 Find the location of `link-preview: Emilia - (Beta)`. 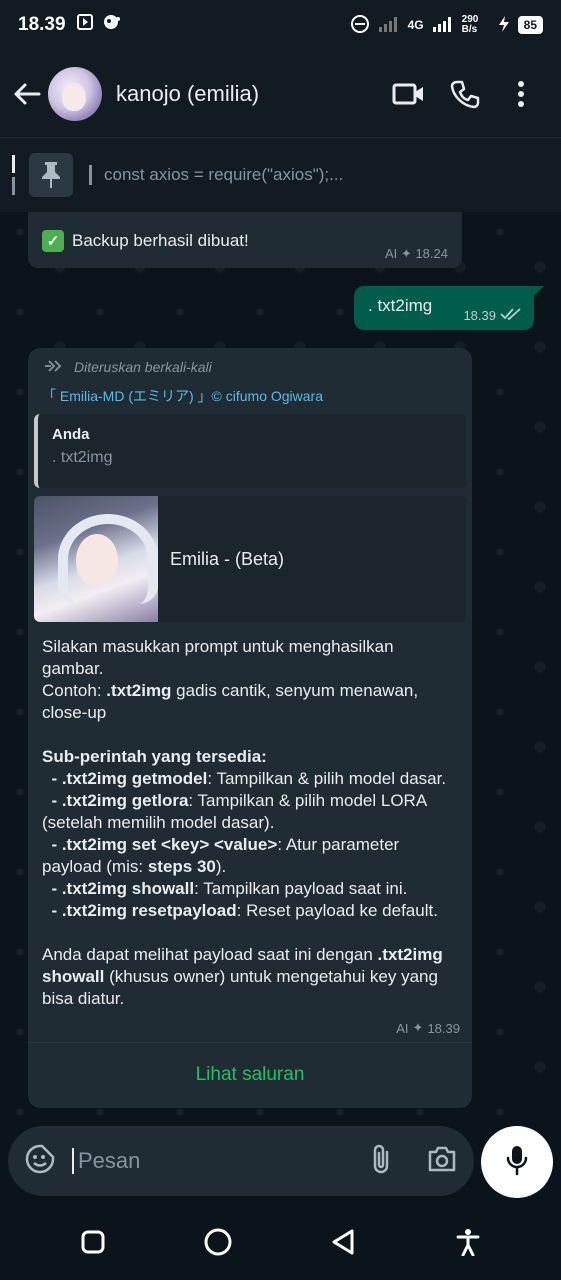

link-preview: Emilia - (Beta) is located at coordinates (250, 559).